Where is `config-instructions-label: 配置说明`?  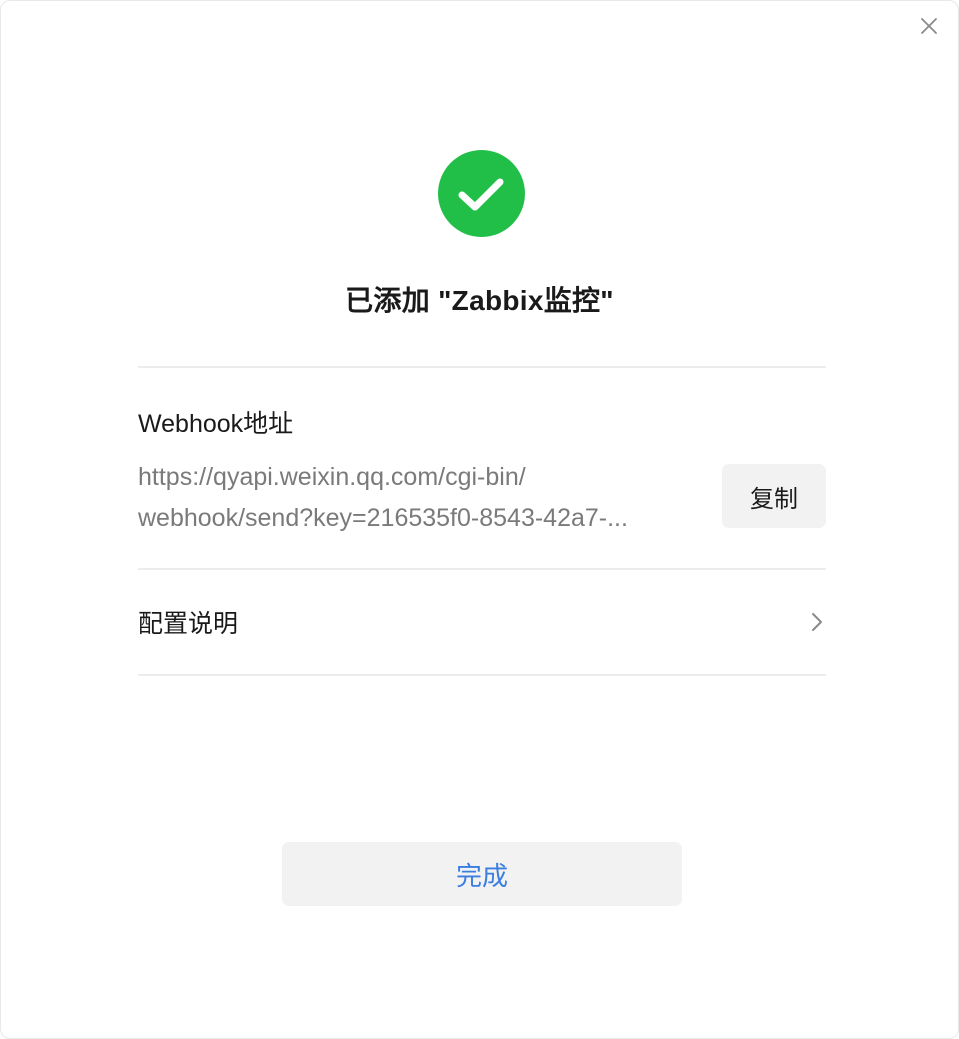 config-instructions-label: 配置说明 is located at coordinates (188, 624).